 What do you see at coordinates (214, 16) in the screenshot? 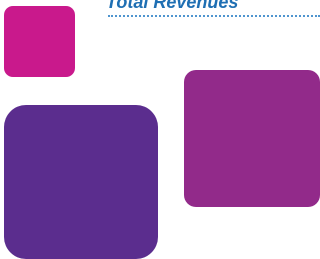
I see `heading-underline` at bounding box center [214, 16].